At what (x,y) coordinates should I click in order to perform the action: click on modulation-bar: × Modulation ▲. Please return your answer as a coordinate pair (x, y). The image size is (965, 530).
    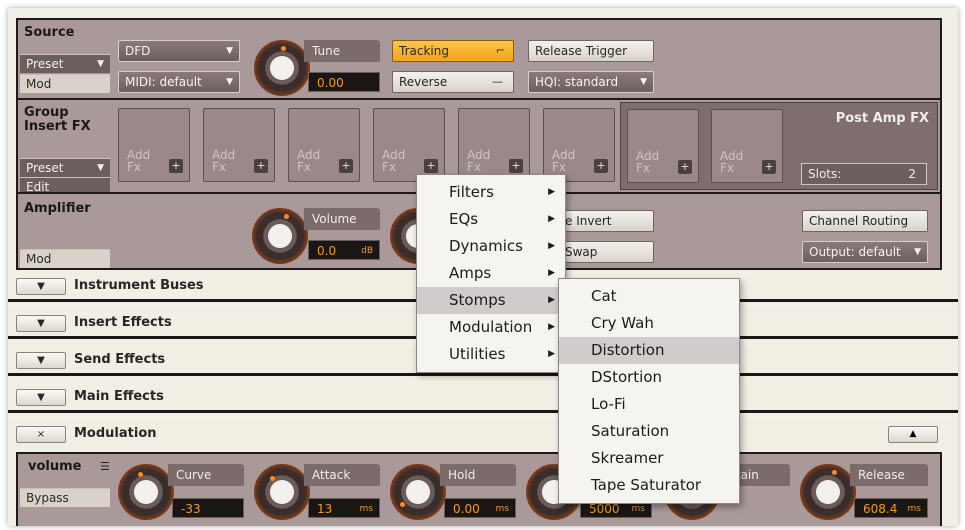
    Looking at the image, I should click on (483, 435).